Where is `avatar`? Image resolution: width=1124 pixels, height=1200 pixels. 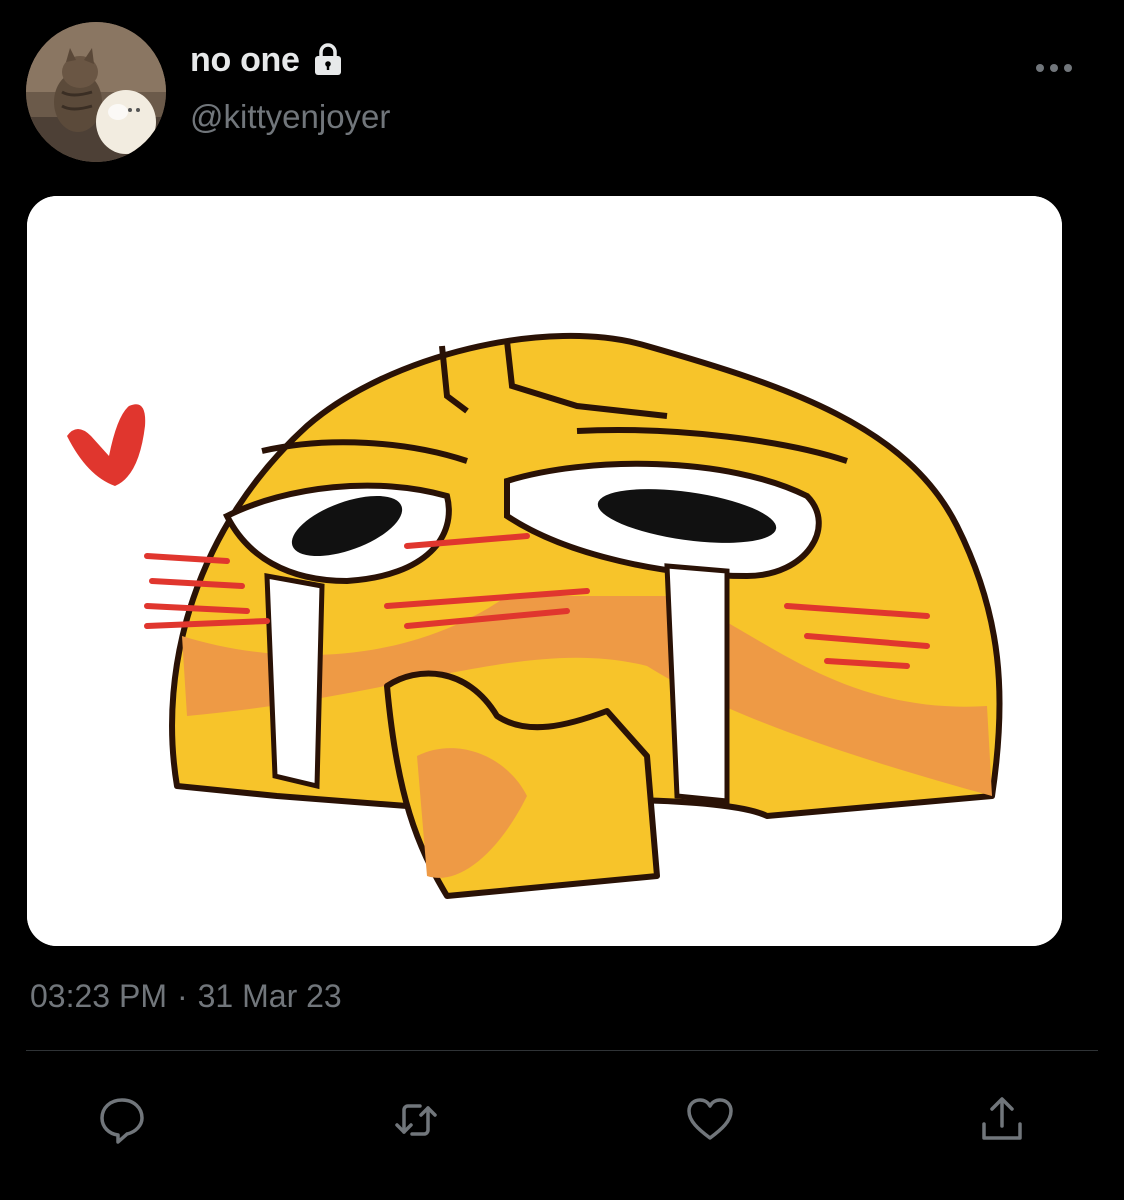 avatar is located at coordinates (96, 92).